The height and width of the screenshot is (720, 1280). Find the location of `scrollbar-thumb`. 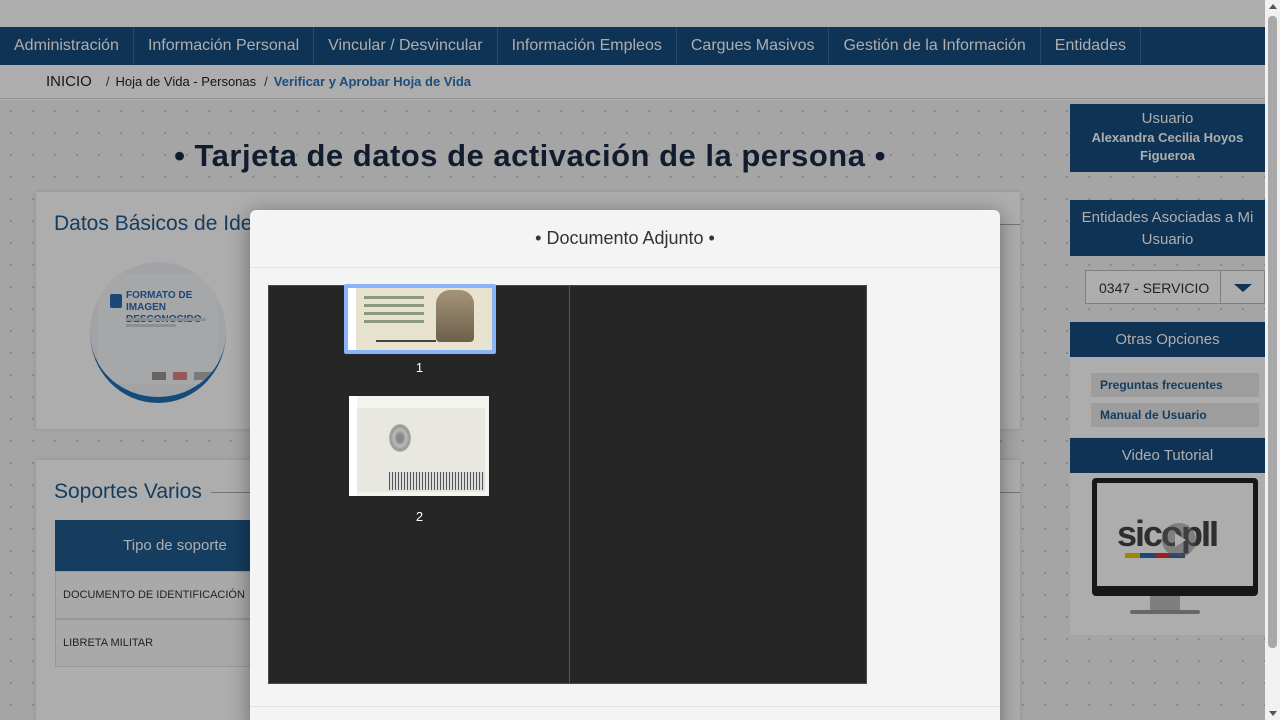

scrollbar-thumb is located at coordinates (1272, 332).